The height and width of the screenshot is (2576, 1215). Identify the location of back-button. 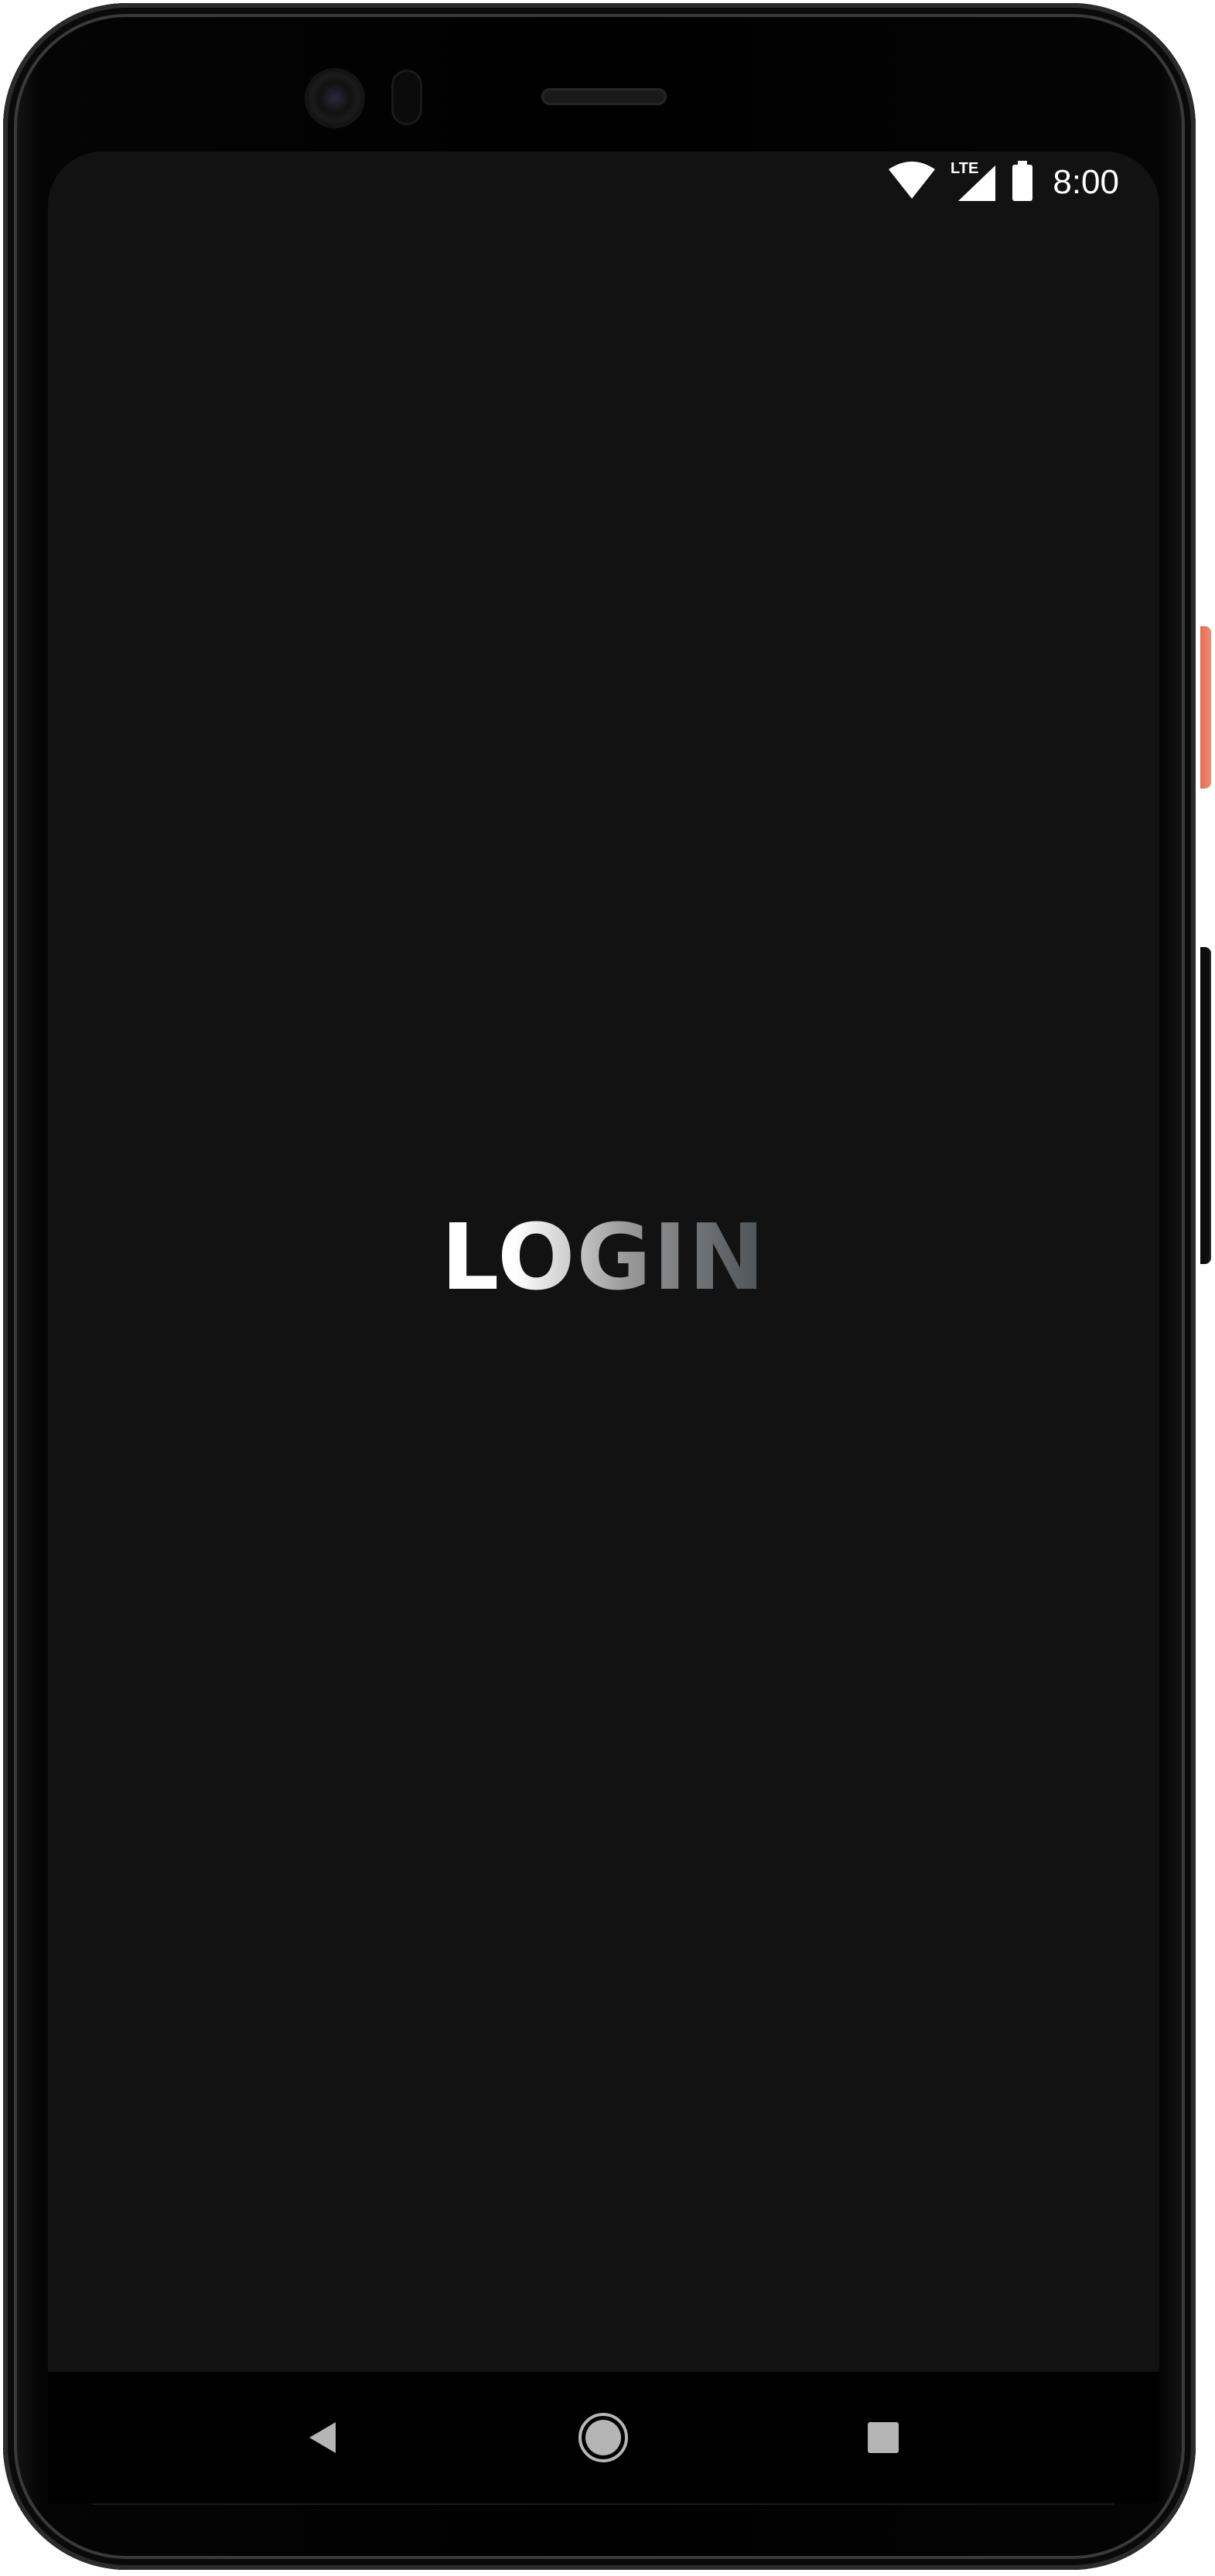
(323, 2438).